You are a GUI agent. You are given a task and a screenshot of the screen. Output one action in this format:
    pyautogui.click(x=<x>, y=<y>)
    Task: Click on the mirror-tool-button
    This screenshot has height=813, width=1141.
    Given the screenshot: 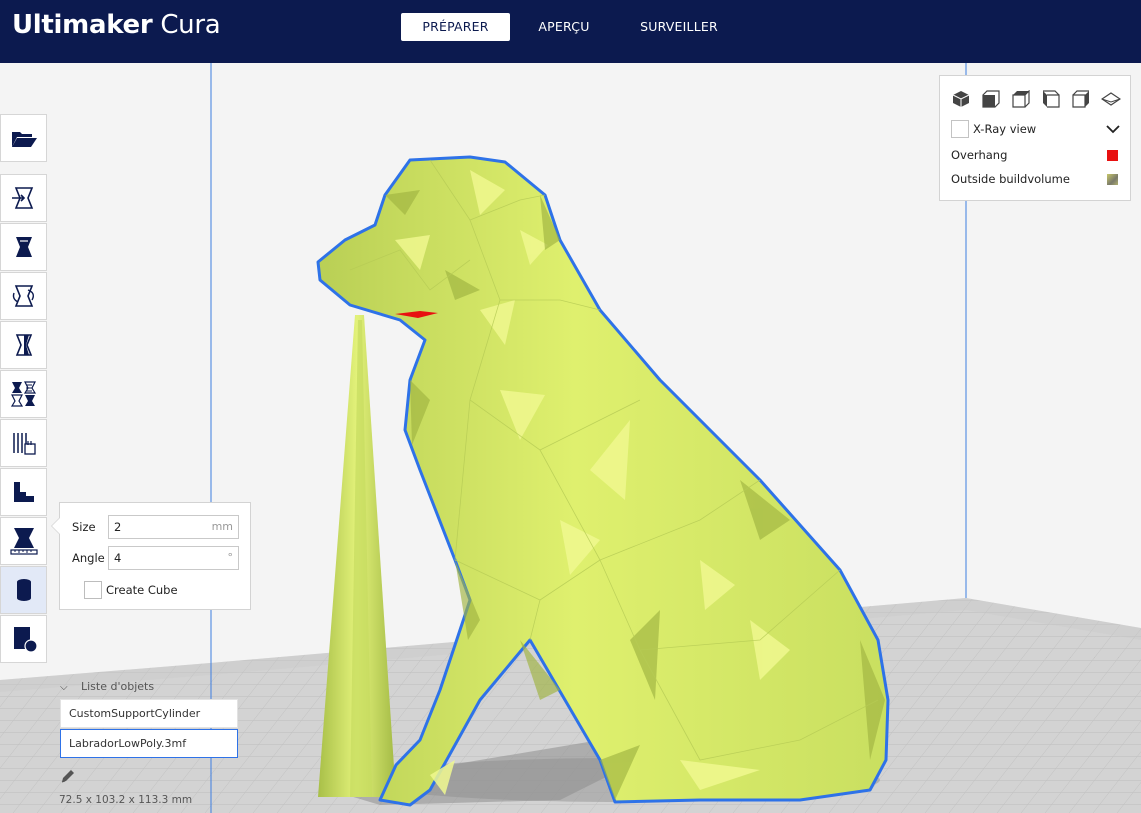 What is the action you would take?
    pyautogui.click(x=23, y=345)
    